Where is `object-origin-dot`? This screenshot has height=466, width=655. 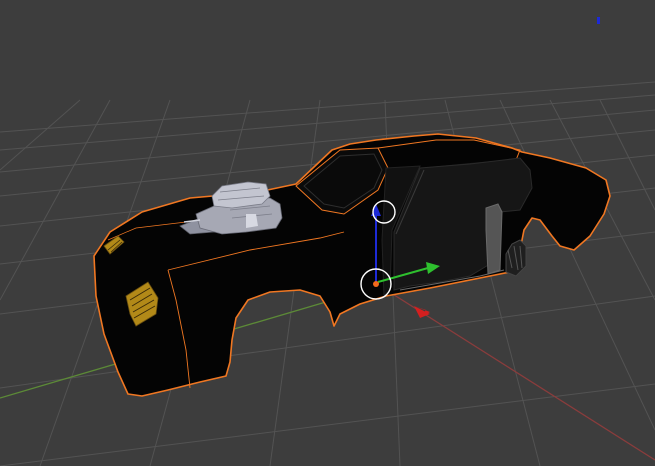 object-origin-dot is located at coordinates (376, 284).